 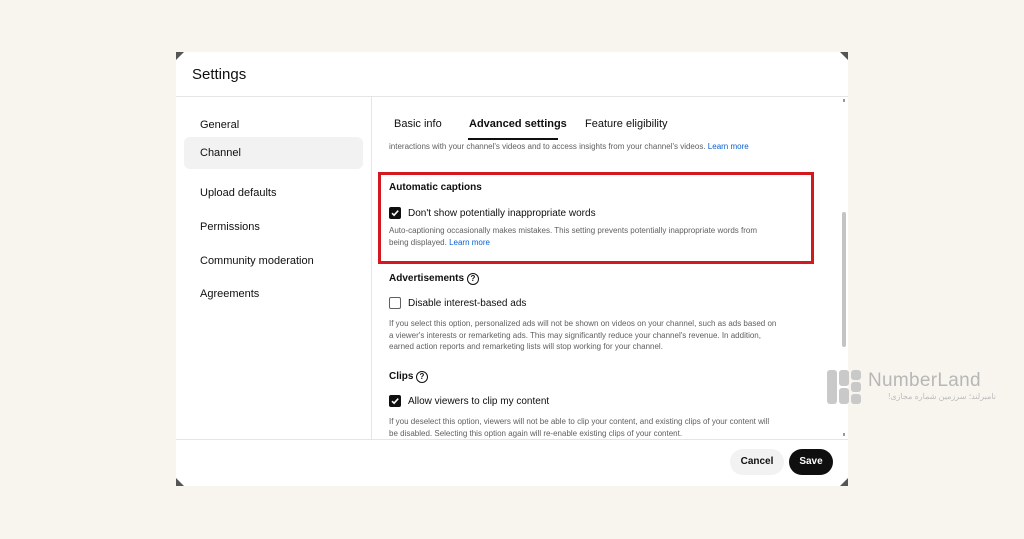 I want to click on clips-section-title: Clips, so click(x=401, y=376).